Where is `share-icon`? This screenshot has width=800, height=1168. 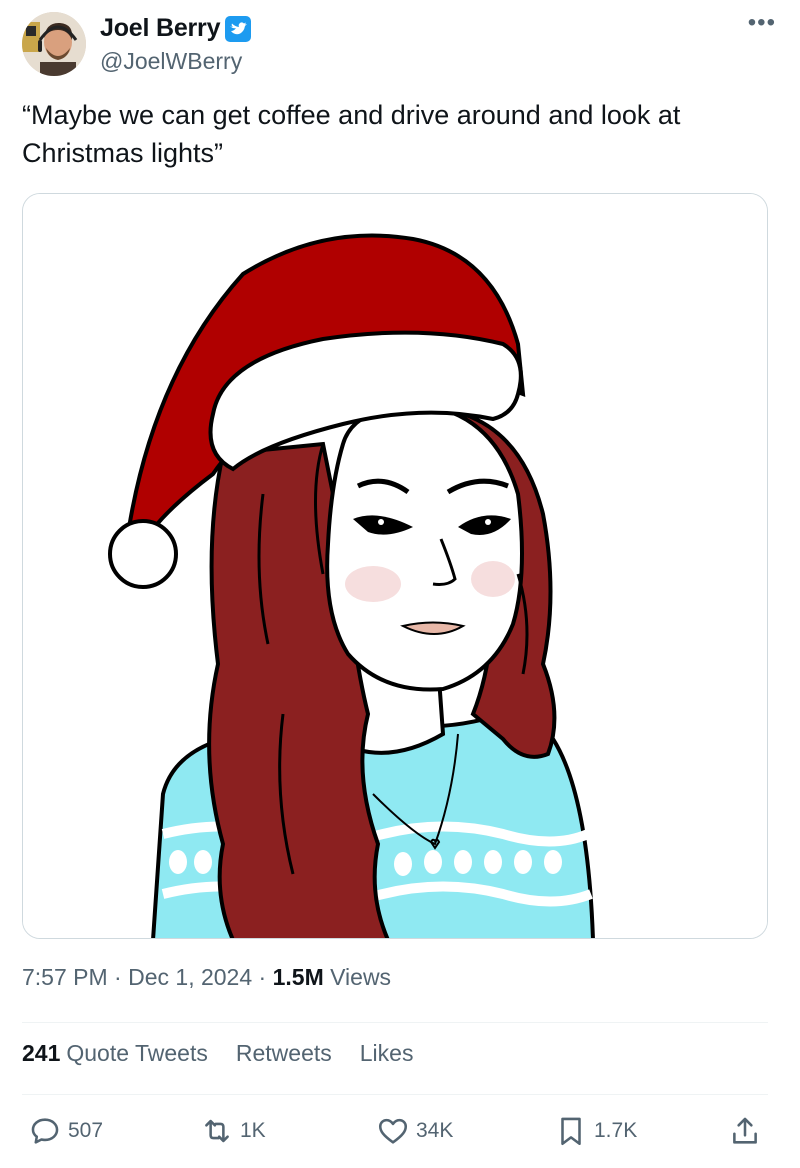
share-icon is located at coordinates (745, 1130).